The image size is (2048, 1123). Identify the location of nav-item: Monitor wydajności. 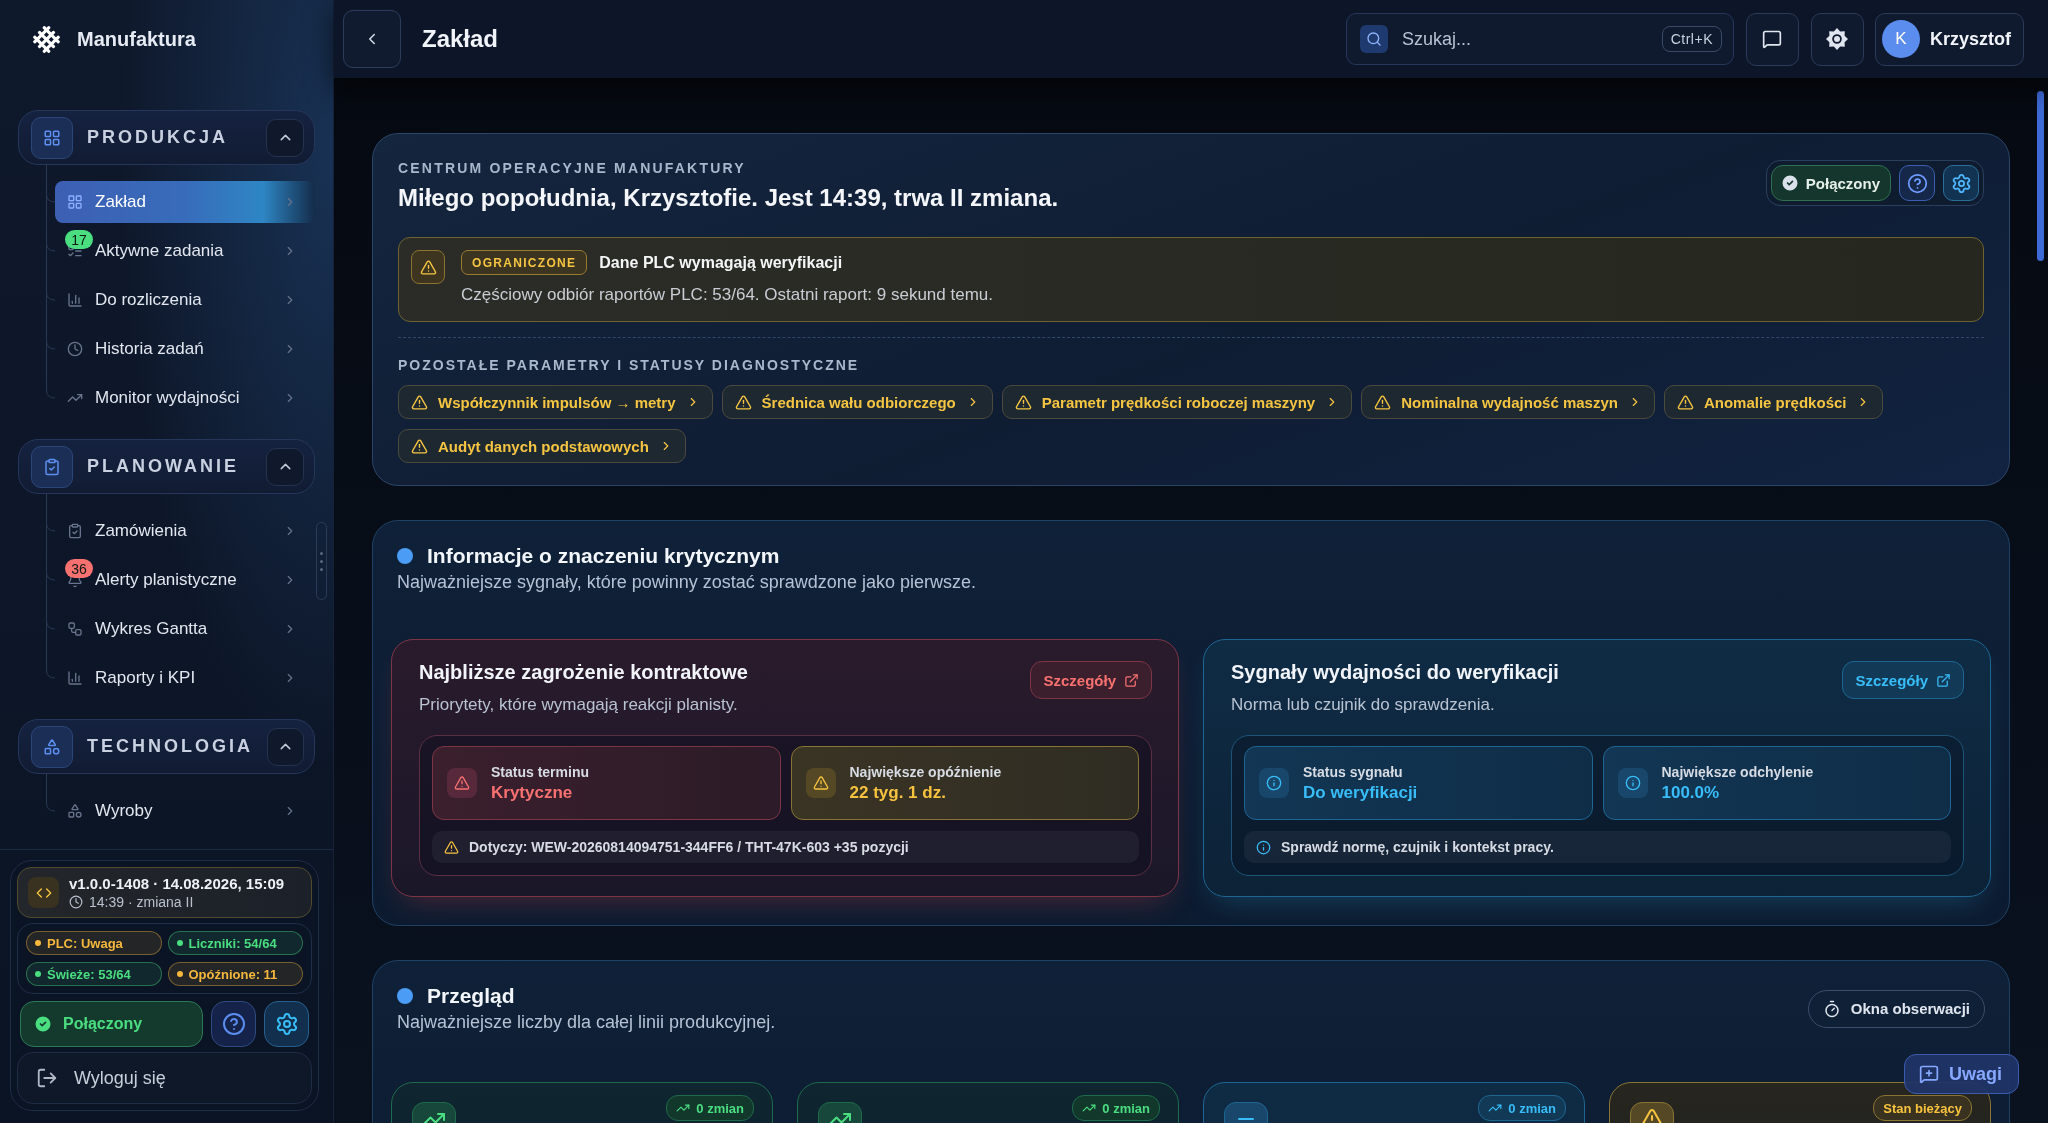
(185, 398).